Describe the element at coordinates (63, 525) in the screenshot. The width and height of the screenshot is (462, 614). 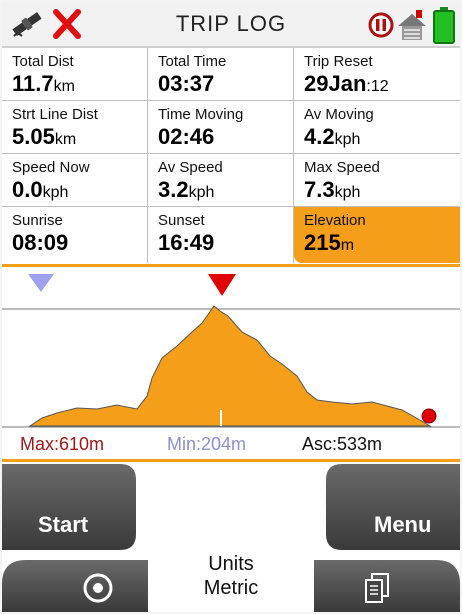
I see `start-button-label: Start` at that location.